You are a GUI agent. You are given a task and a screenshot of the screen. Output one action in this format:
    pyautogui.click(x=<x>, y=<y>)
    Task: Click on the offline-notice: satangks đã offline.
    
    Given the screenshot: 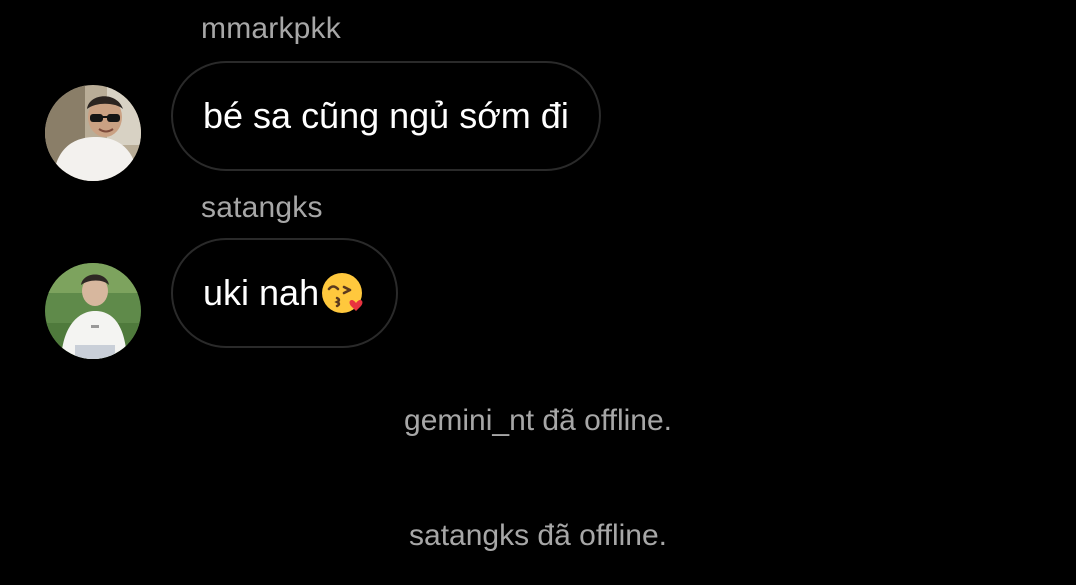 What is the action you would take?
    pyautogui.click(x=538, y=535)
    